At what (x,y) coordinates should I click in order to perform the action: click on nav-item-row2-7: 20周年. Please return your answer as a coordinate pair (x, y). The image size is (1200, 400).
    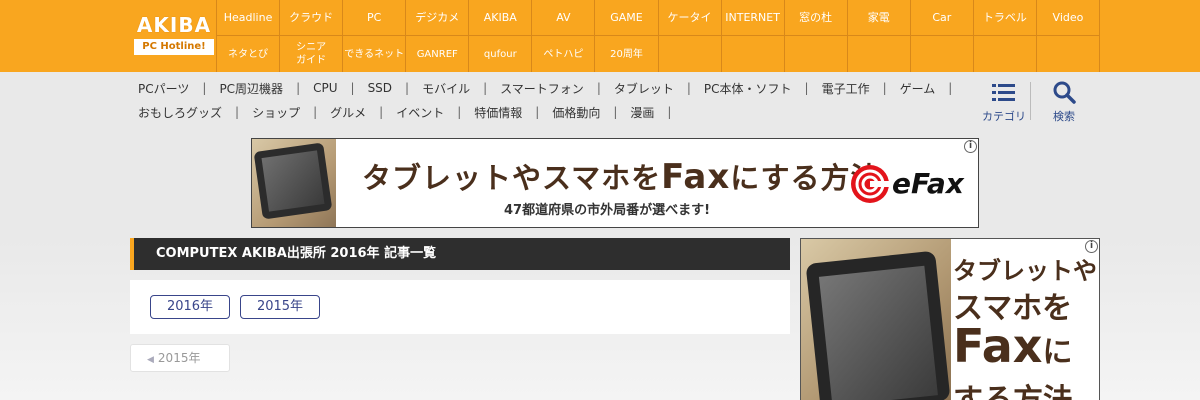
    Looking at the image, I should click on (627, 54).